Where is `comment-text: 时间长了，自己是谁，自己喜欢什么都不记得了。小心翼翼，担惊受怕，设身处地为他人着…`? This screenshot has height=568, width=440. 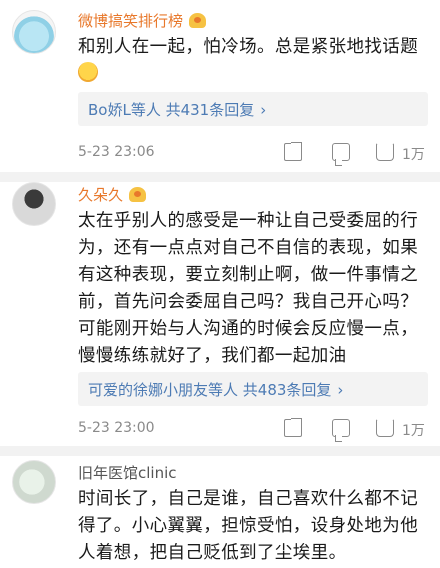
comment-text: 时间长了，自己是谁，自己喜欢什么都不记得了。小心翼翼，担惊受怕，设身处地为他人着… is located at coordinates (248, 526).